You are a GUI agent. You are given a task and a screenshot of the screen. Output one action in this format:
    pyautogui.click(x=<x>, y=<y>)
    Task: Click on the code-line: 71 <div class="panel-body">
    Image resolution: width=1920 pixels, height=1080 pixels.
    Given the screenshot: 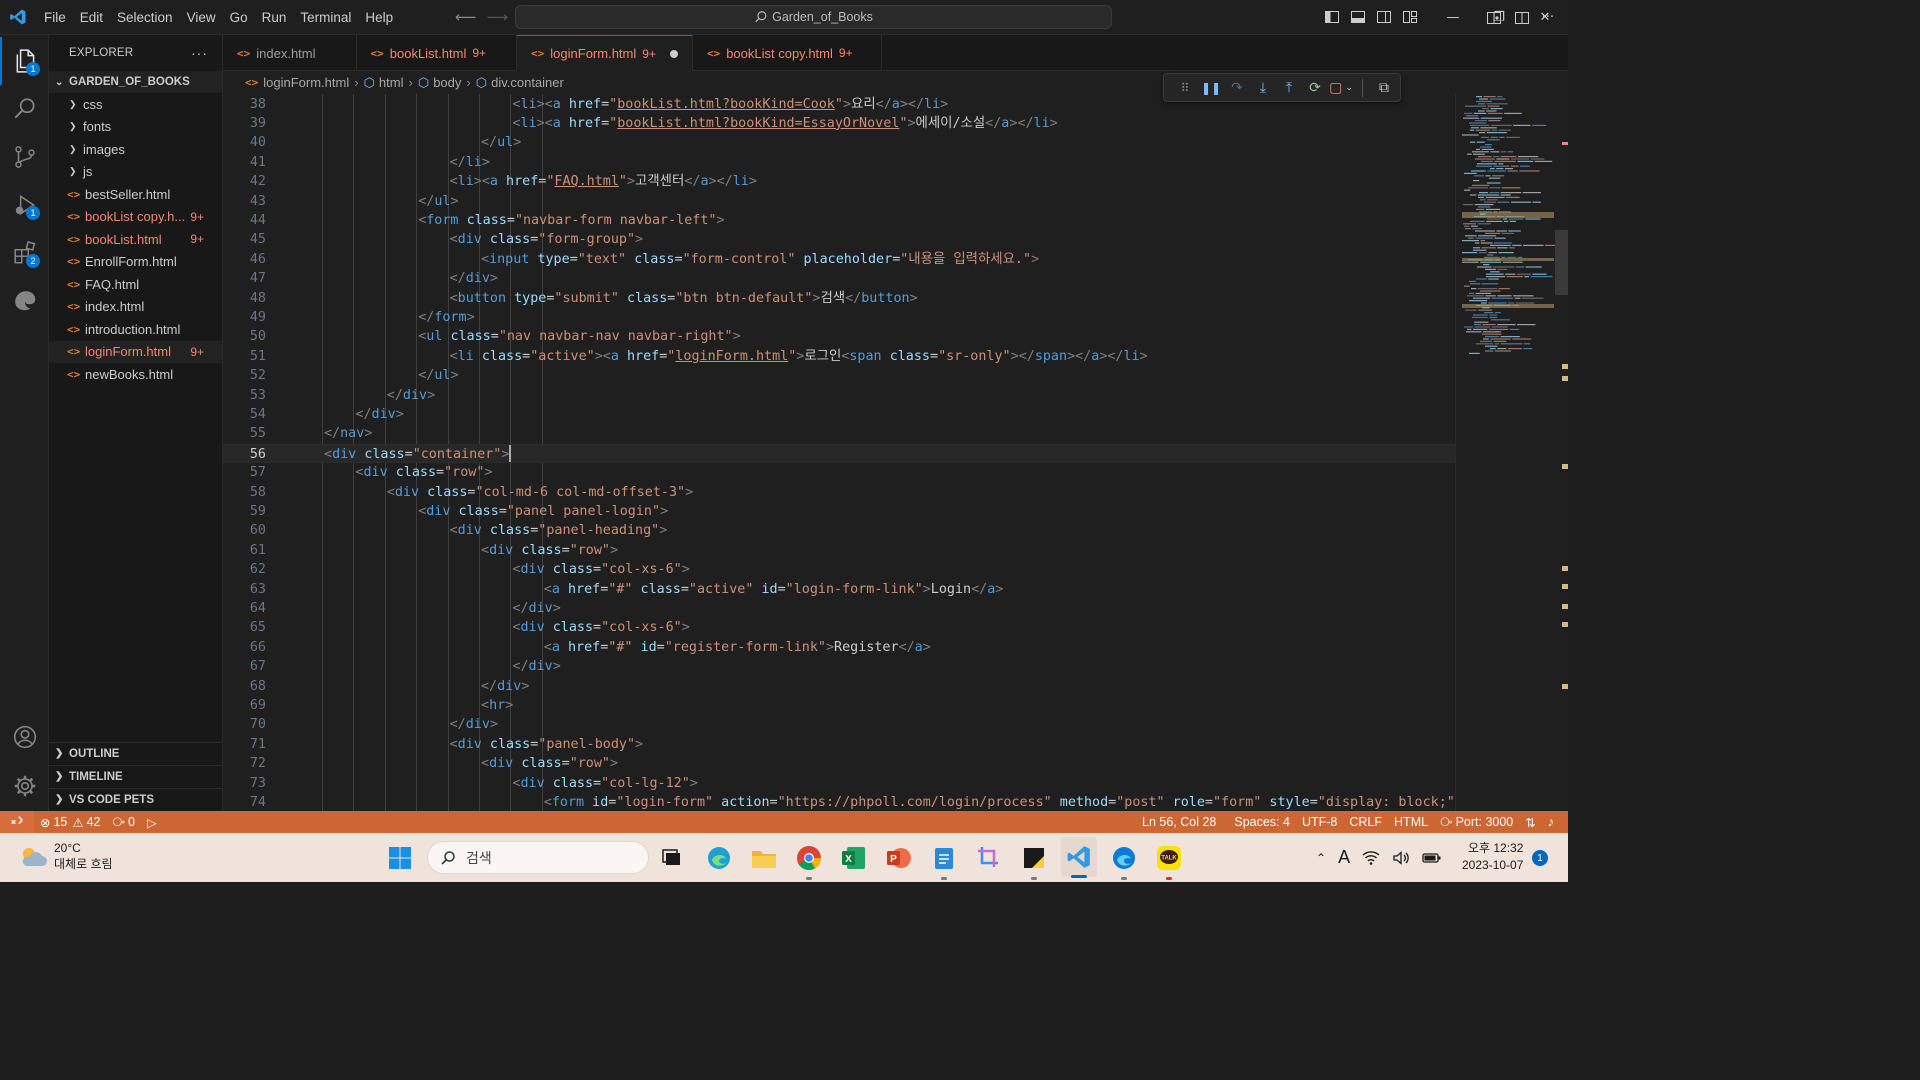 What is the action you would take?
    pyautogui.click(x=839, y=744)
    